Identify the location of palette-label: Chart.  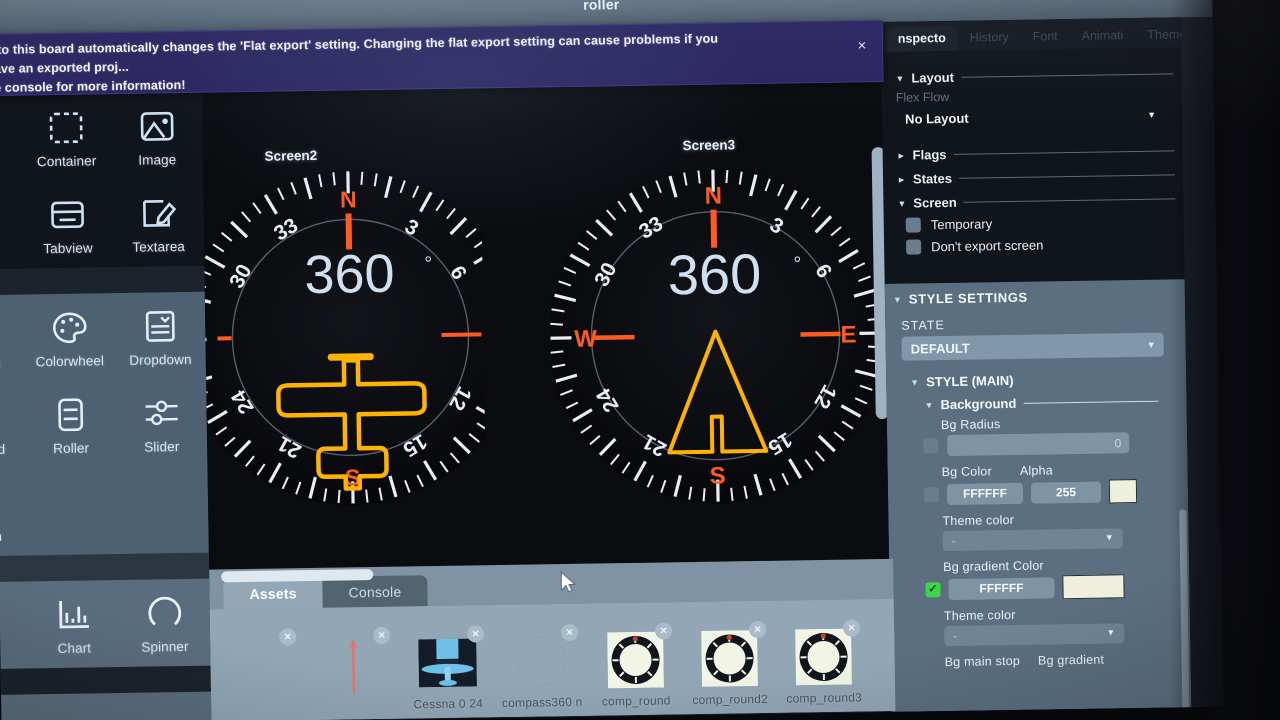
(74, 648).